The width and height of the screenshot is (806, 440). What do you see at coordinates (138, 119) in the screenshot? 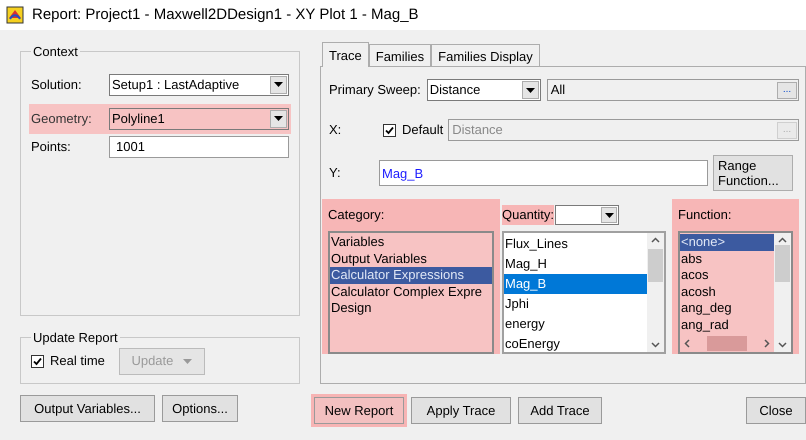
I see `dropdown-value: Polyline1` at bounding box center [138, 119].